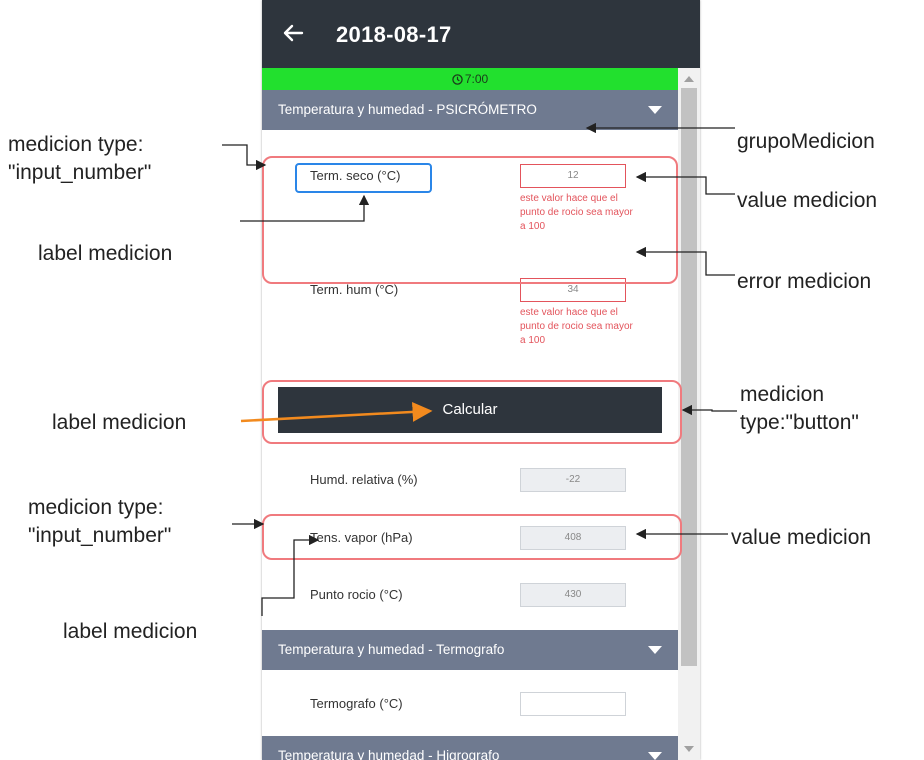 This screenshot has width=924, height=760. Describe the element at coordinates (391, 649) in the screenshot. I see `group-title: Temperatura y humedad - Termografo` at that location.